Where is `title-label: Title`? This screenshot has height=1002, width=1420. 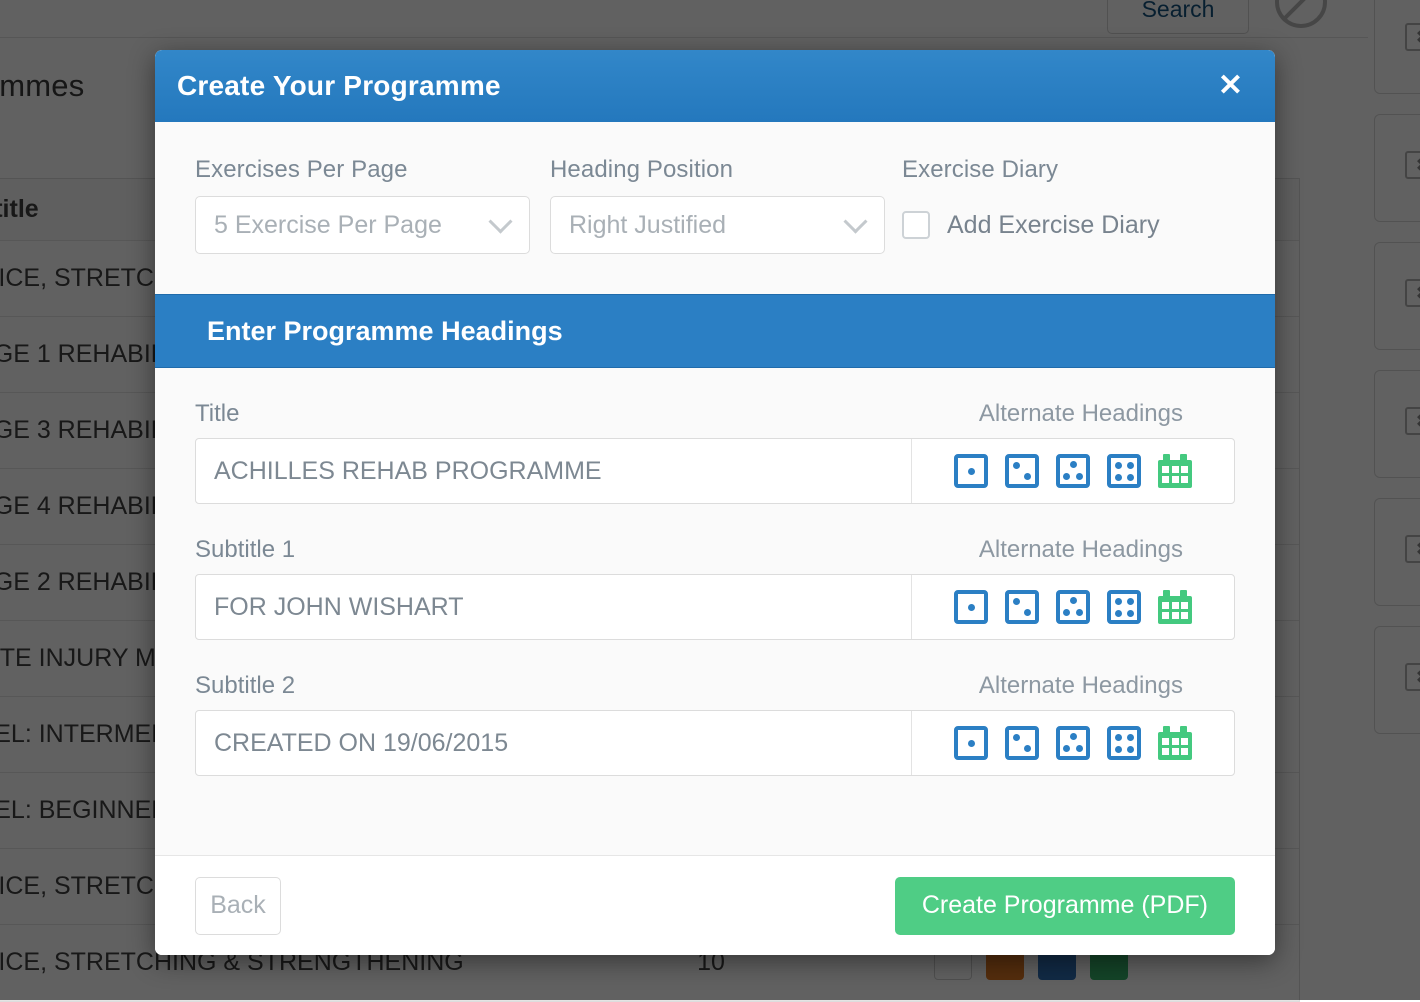 title-label: Title is located at coordinates (217, 414).